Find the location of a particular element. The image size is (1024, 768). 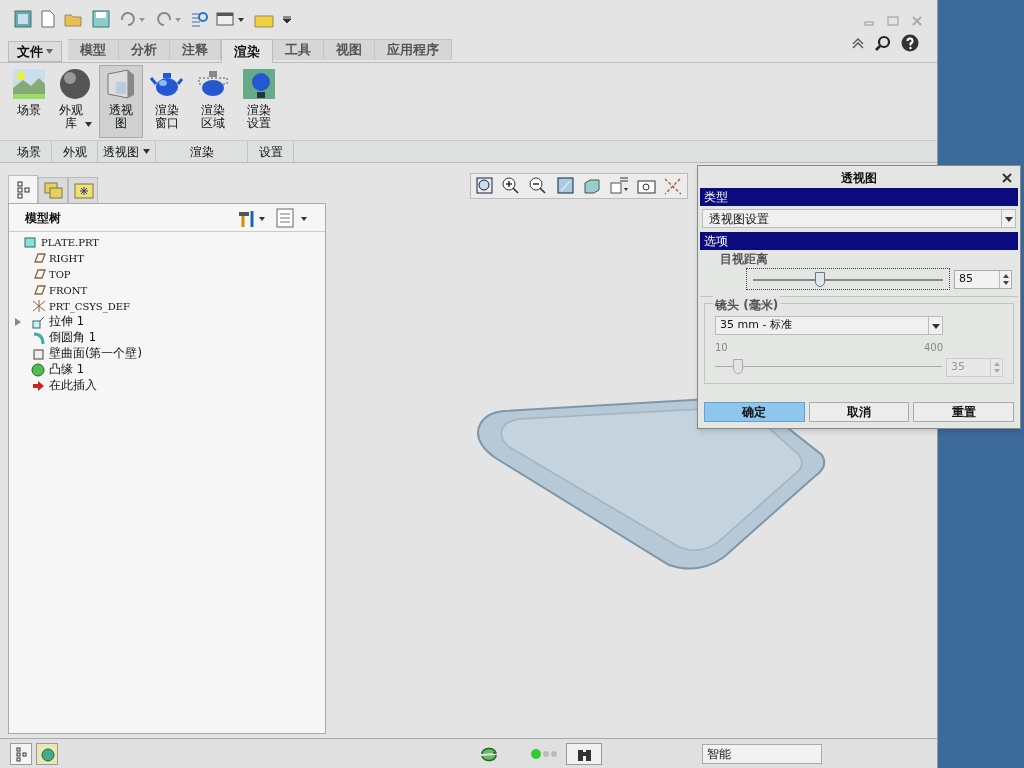

ribbon-tab: 应用程序 is located at coordinates (413, 49).